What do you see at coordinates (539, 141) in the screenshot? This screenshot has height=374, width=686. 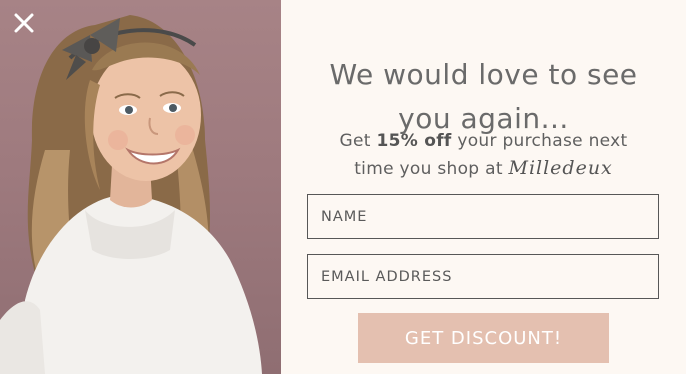 I see `offer-middle: your purchase next` at bounding box center [539, 141].